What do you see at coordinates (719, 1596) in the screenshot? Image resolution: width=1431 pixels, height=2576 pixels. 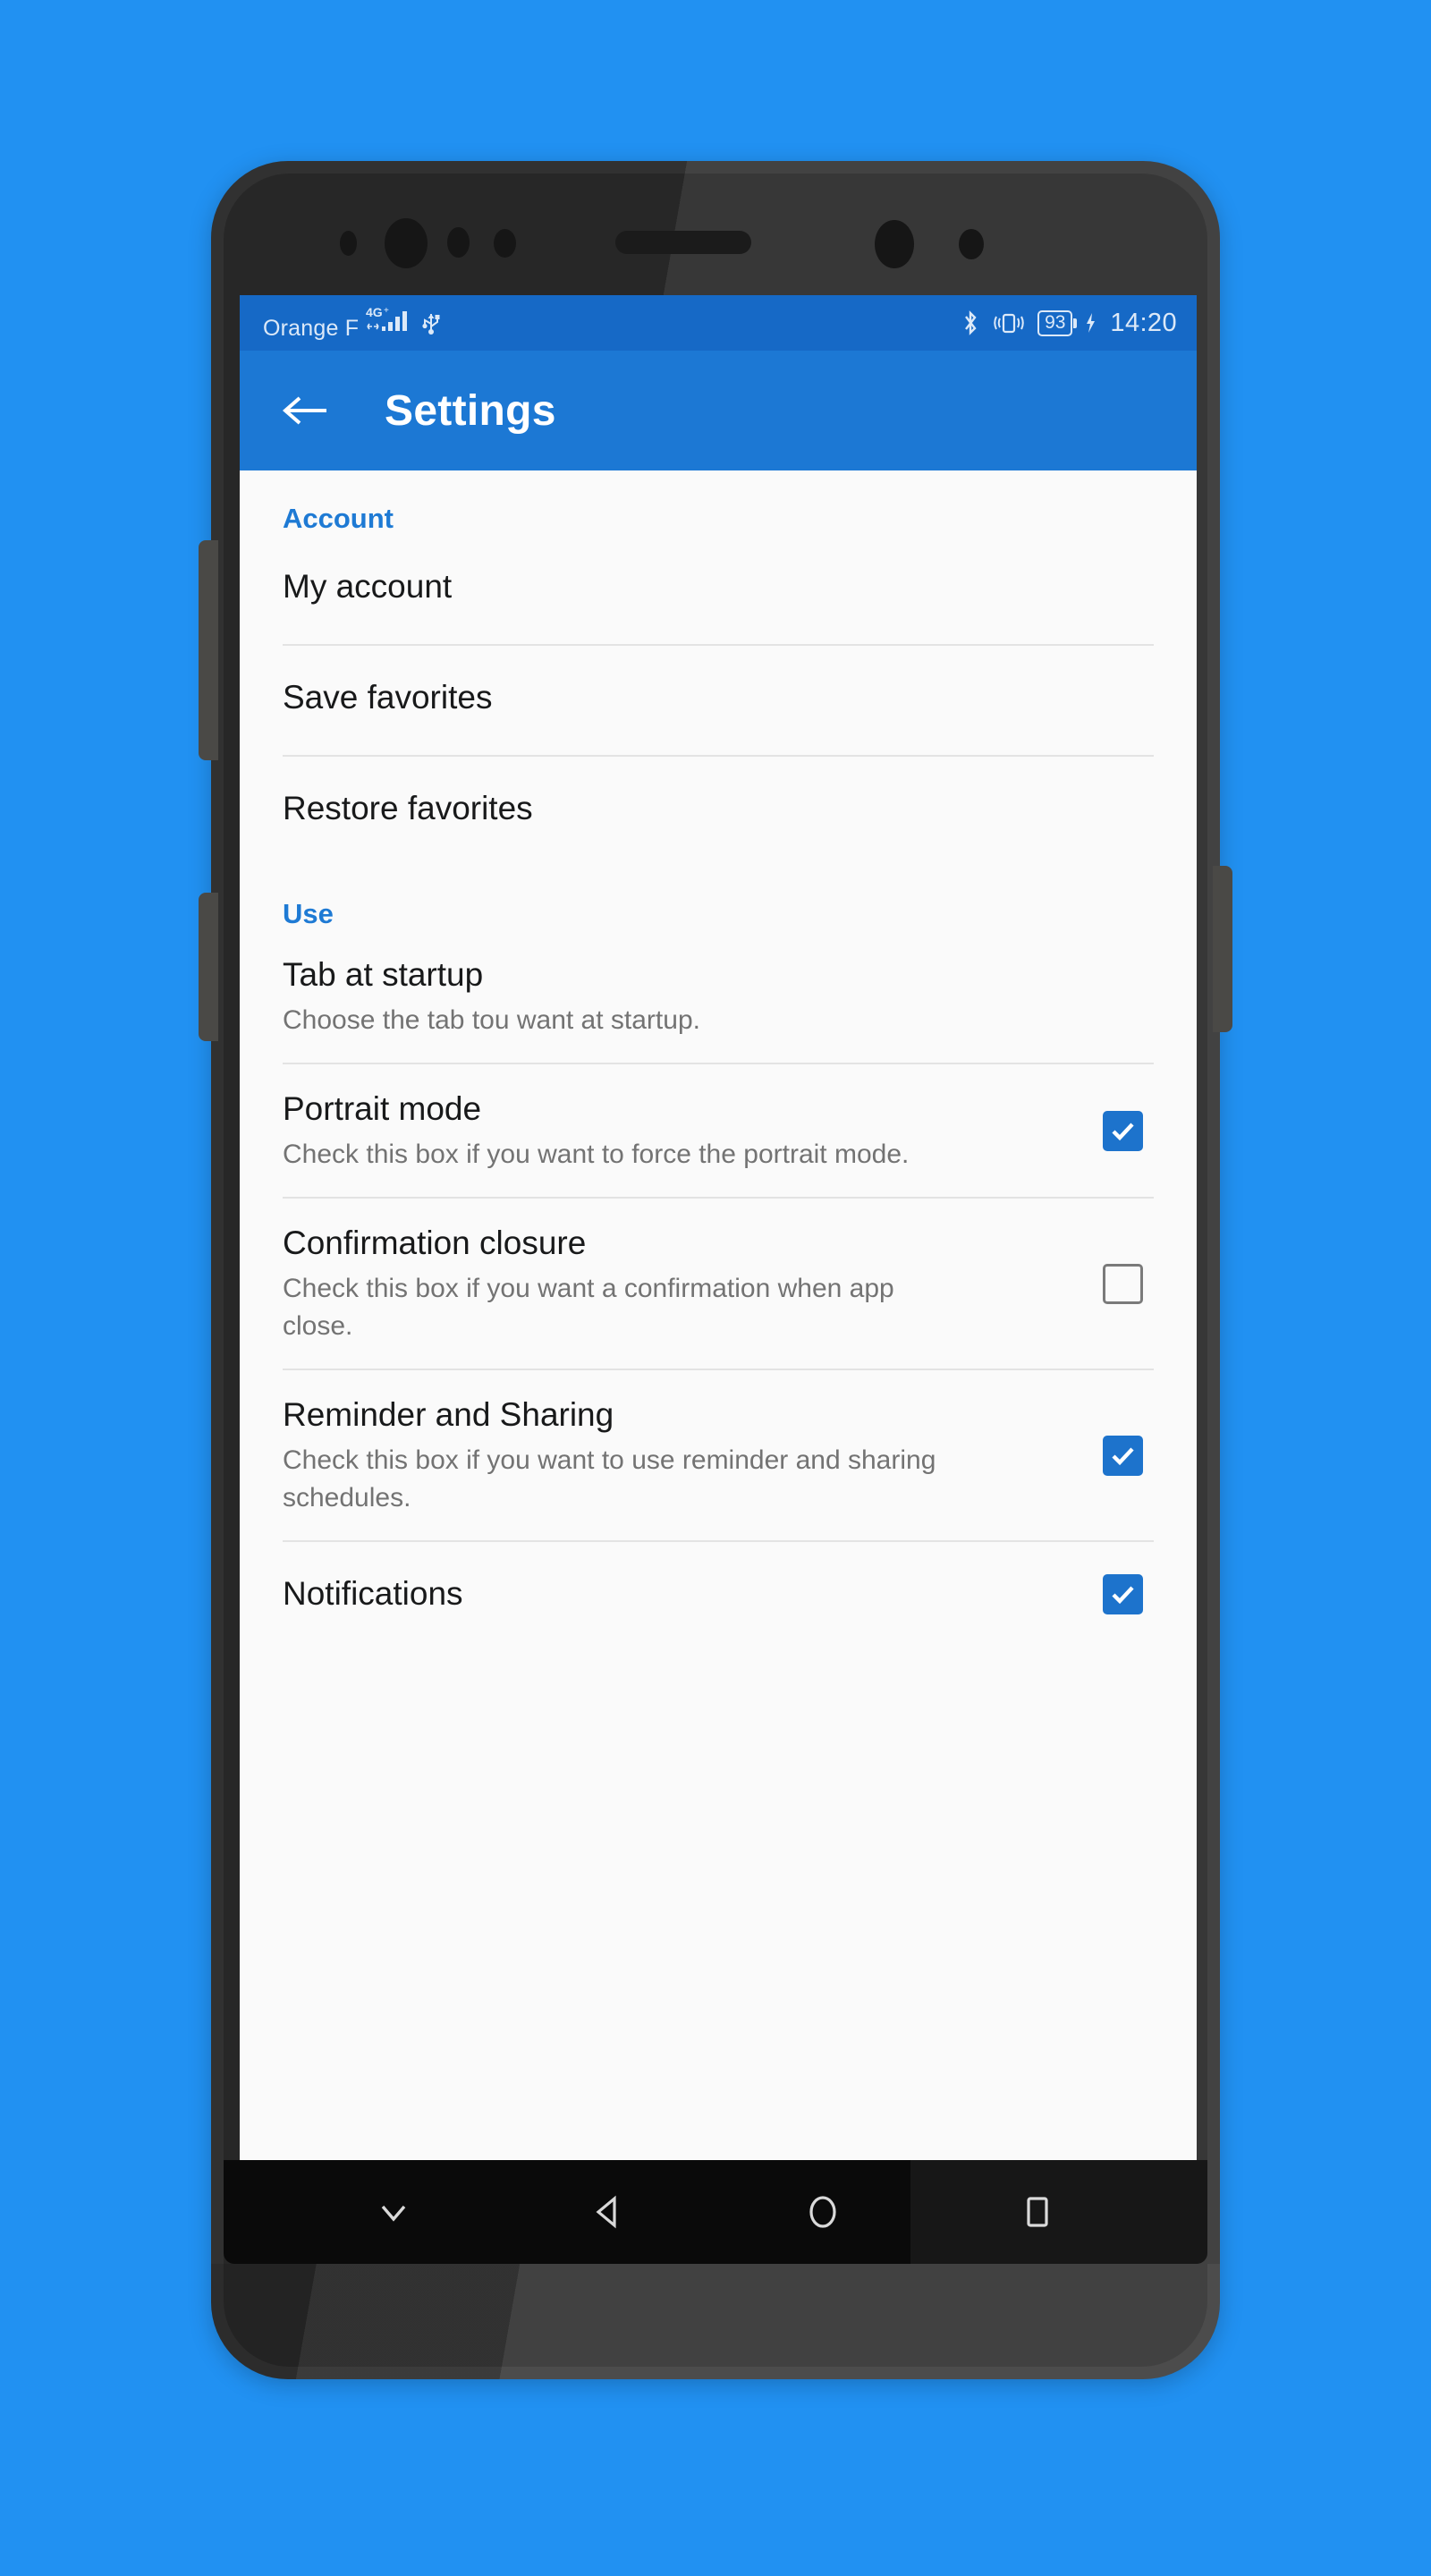 I see `pref-row-notifications: Notifications` at bounding box center [719, 1596].